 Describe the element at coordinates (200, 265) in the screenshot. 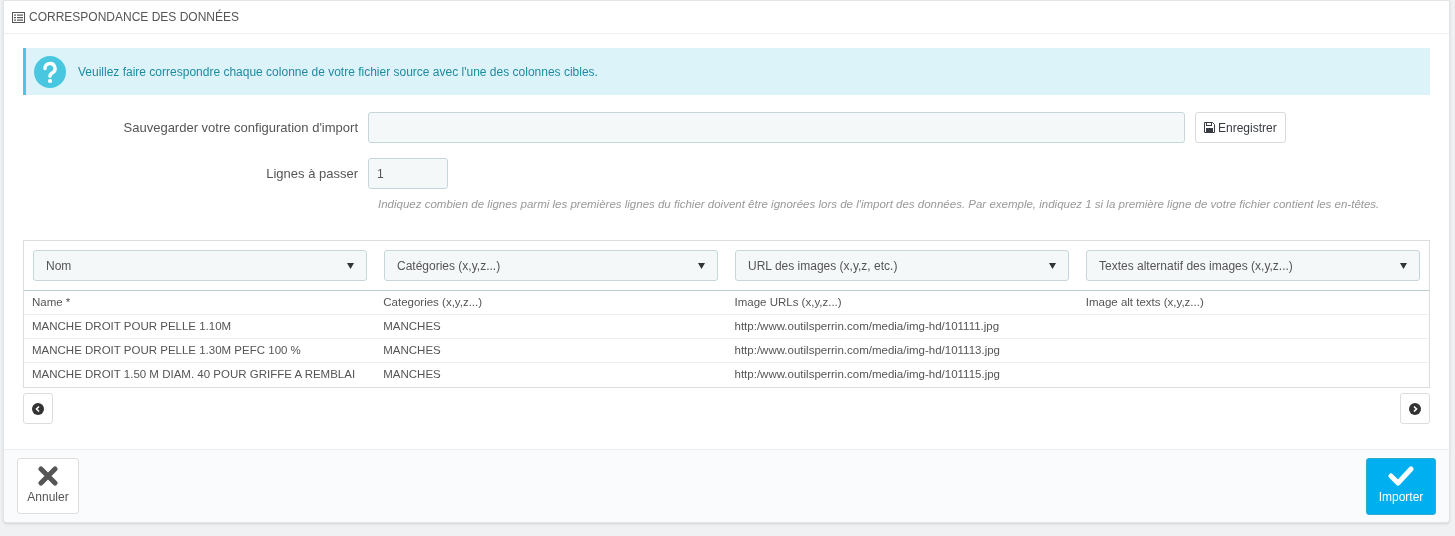

I see `column-select: Nom` at that location.